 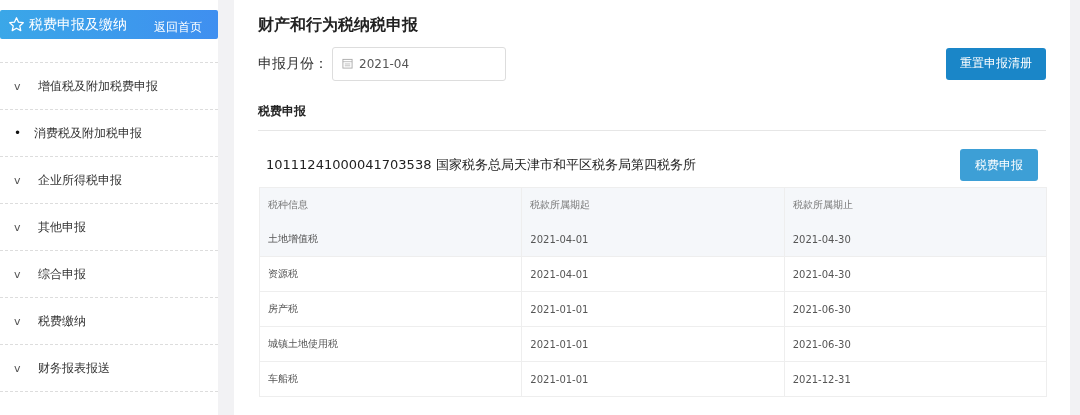 What do you see at coordinates (109, 133) in the screenshot?
I see `sidebar-item: • 消费税及附加税申报` at bounding box center [109, 133].